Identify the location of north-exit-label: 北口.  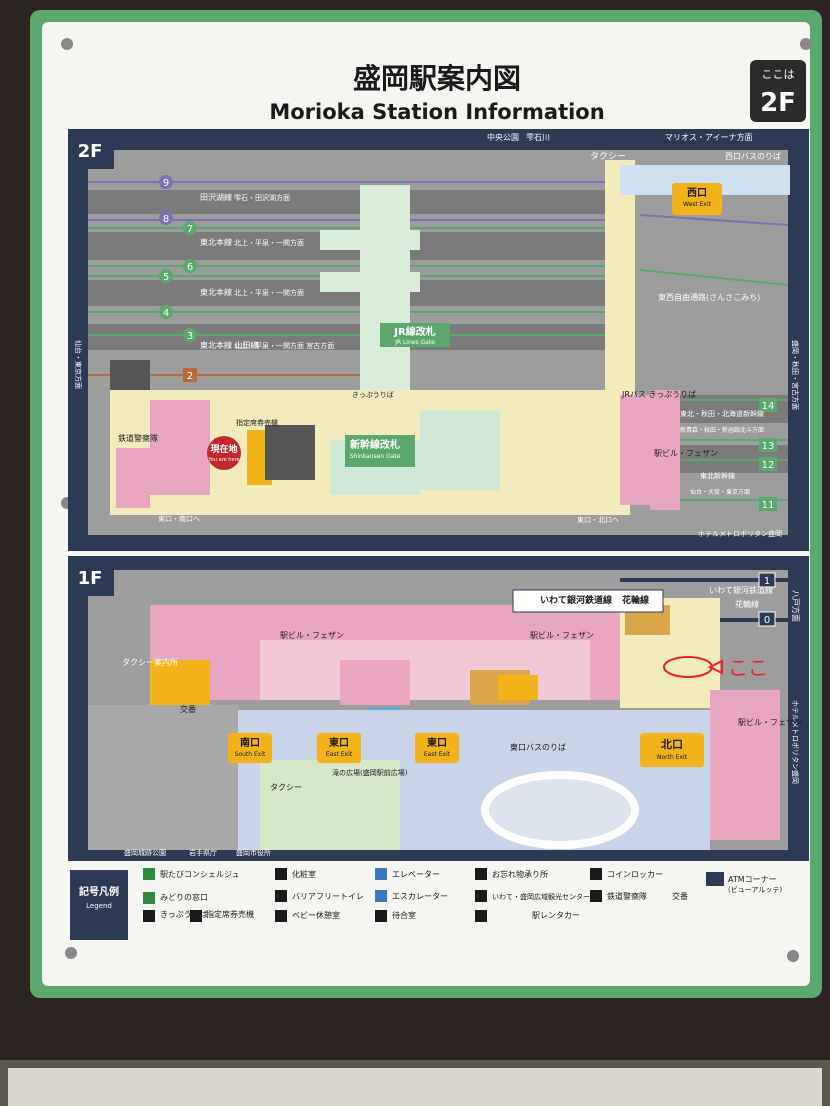
(672, 744).